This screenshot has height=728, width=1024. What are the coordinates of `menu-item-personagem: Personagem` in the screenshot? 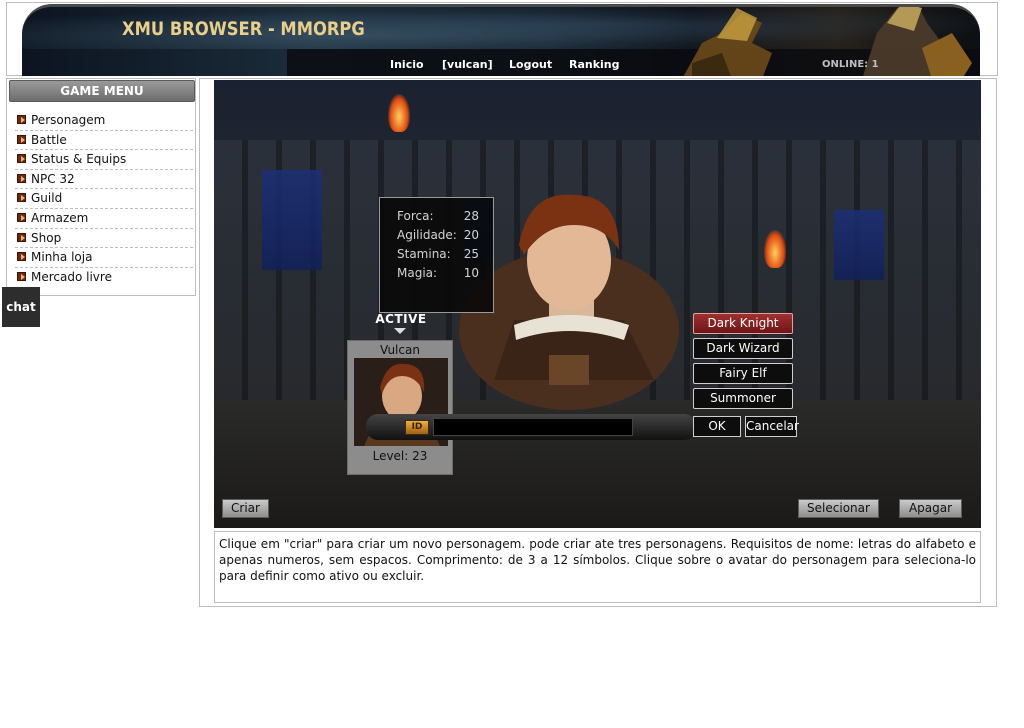 It's located at (104, 121).